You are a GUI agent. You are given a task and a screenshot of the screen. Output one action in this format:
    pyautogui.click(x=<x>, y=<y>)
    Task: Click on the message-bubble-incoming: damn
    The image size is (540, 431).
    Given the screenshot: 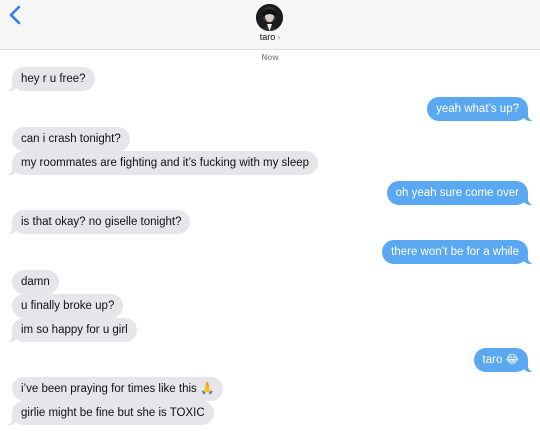 What is the action you would take?
    pyautogui.click(x=35, y=282)
    